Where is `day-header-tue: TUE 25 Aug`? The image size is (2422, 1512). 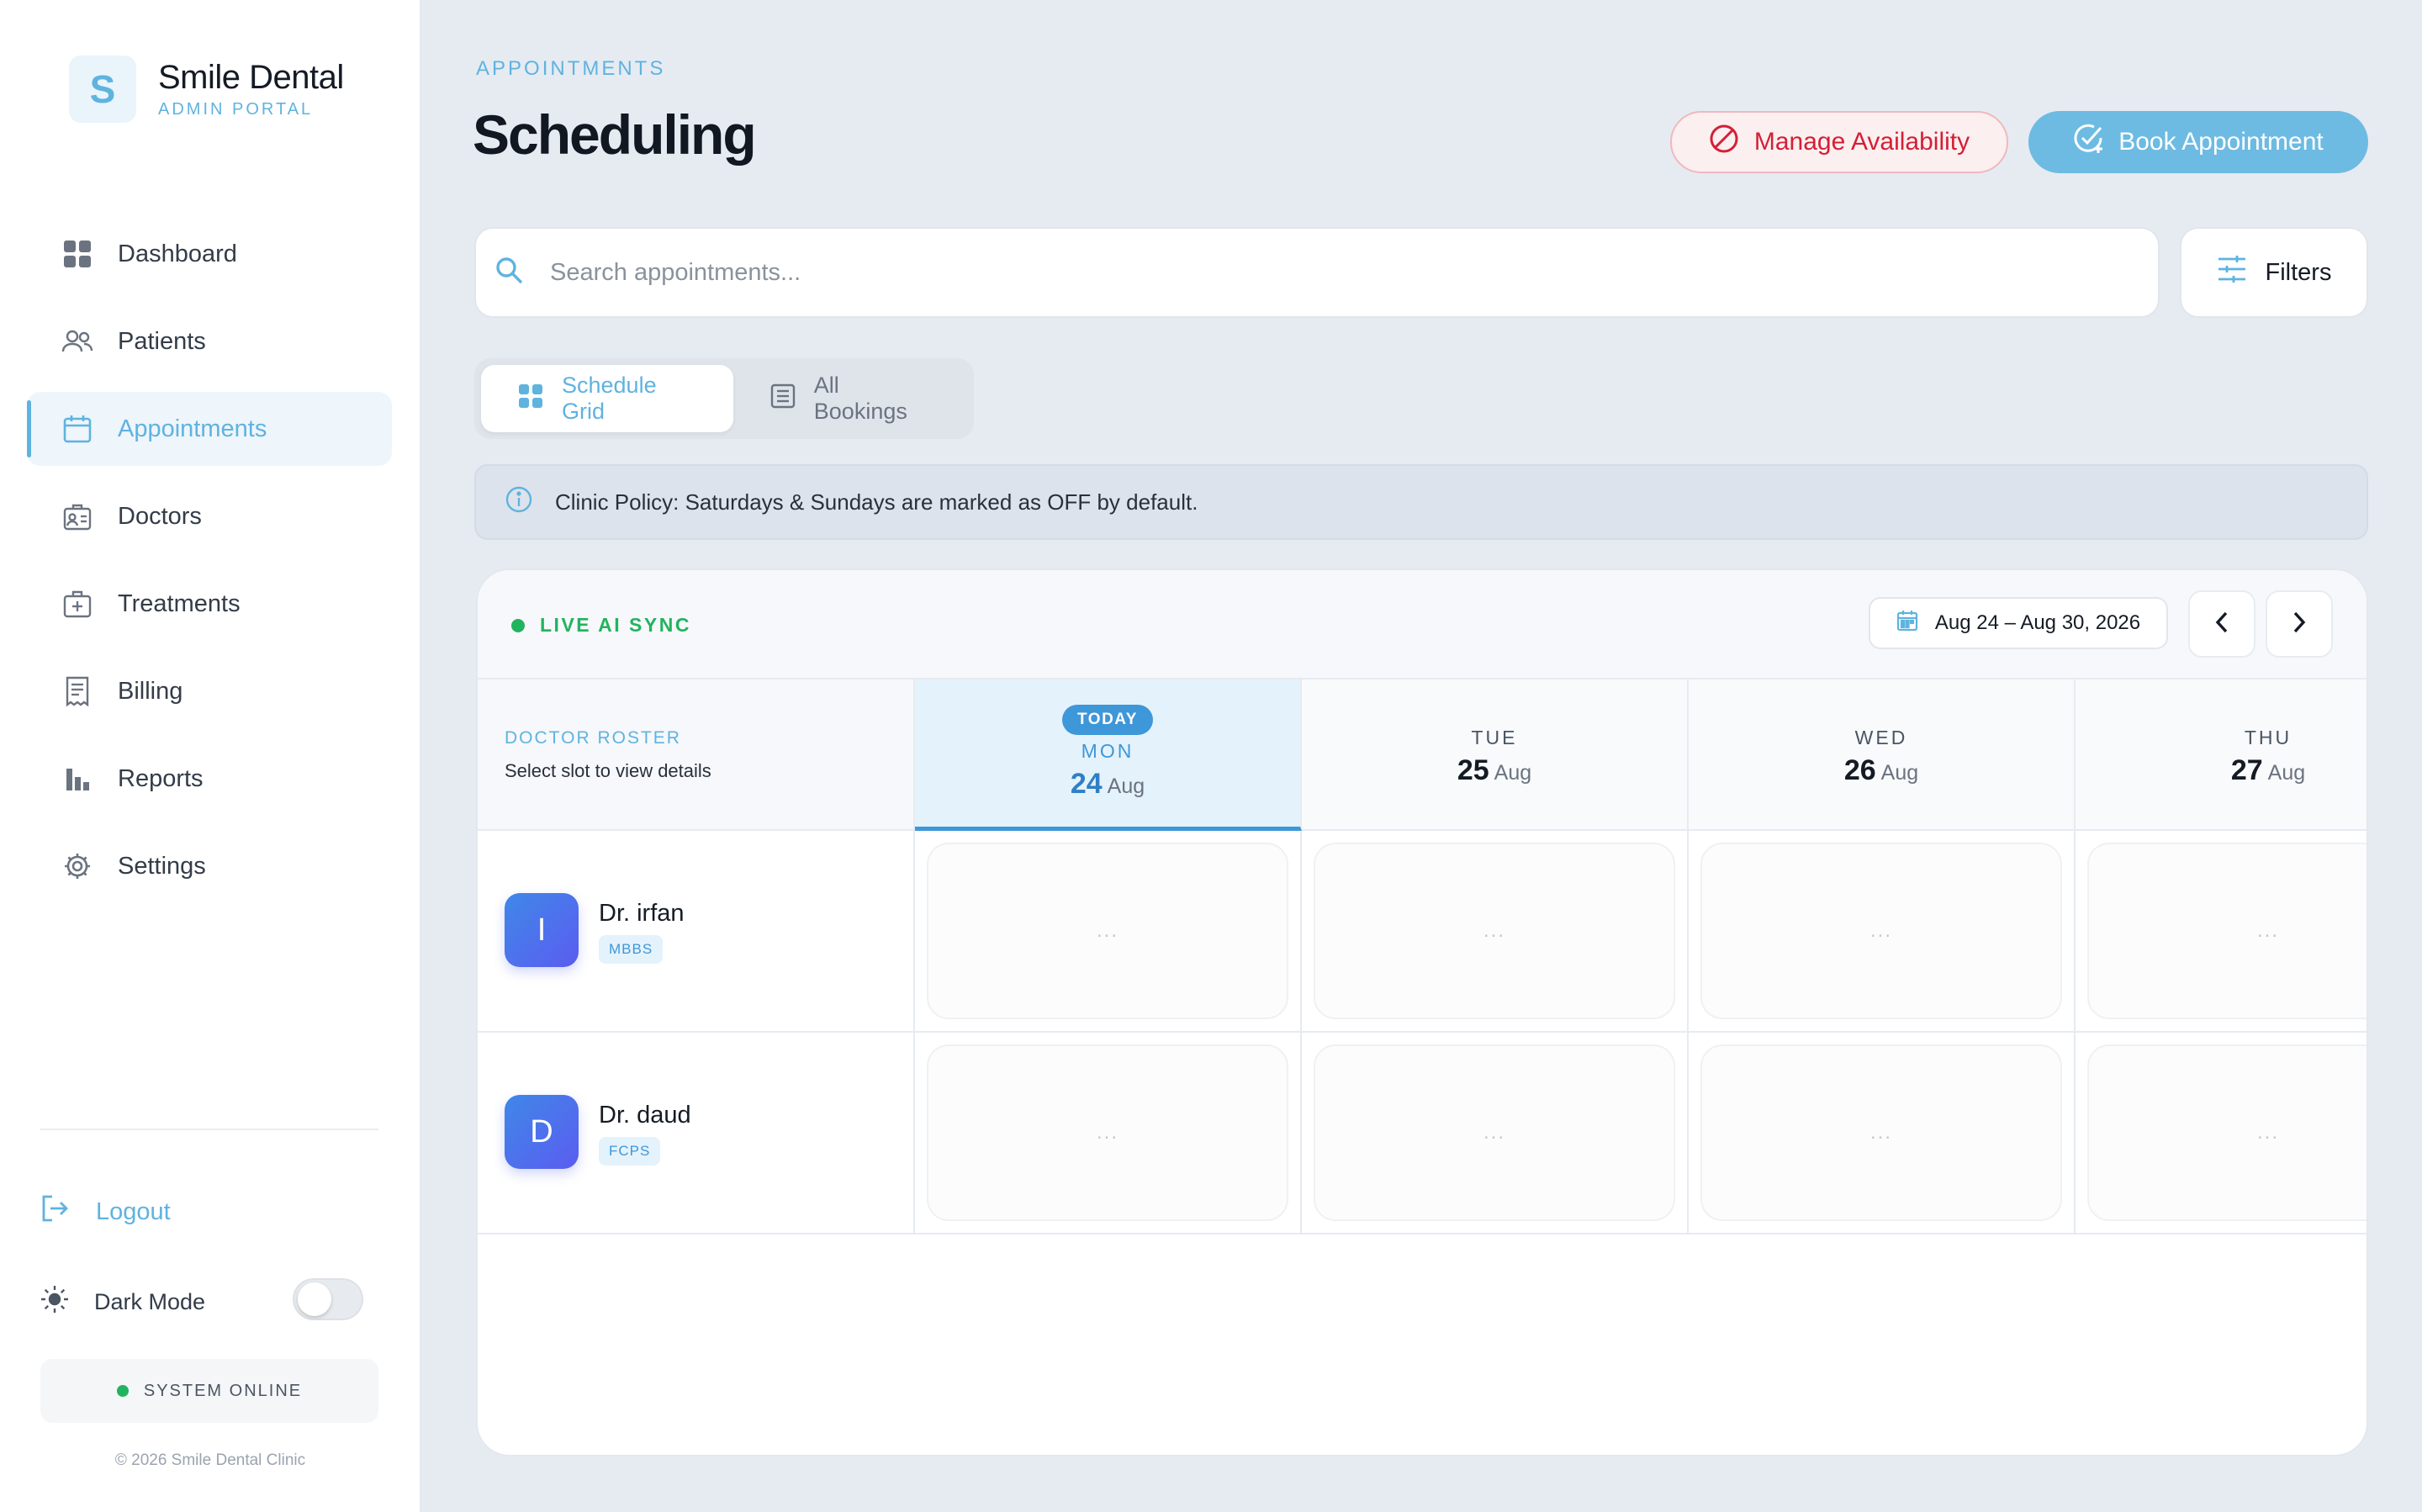
day-header-tue: TUE 25 Aug is located at coordinates (1495, 754).